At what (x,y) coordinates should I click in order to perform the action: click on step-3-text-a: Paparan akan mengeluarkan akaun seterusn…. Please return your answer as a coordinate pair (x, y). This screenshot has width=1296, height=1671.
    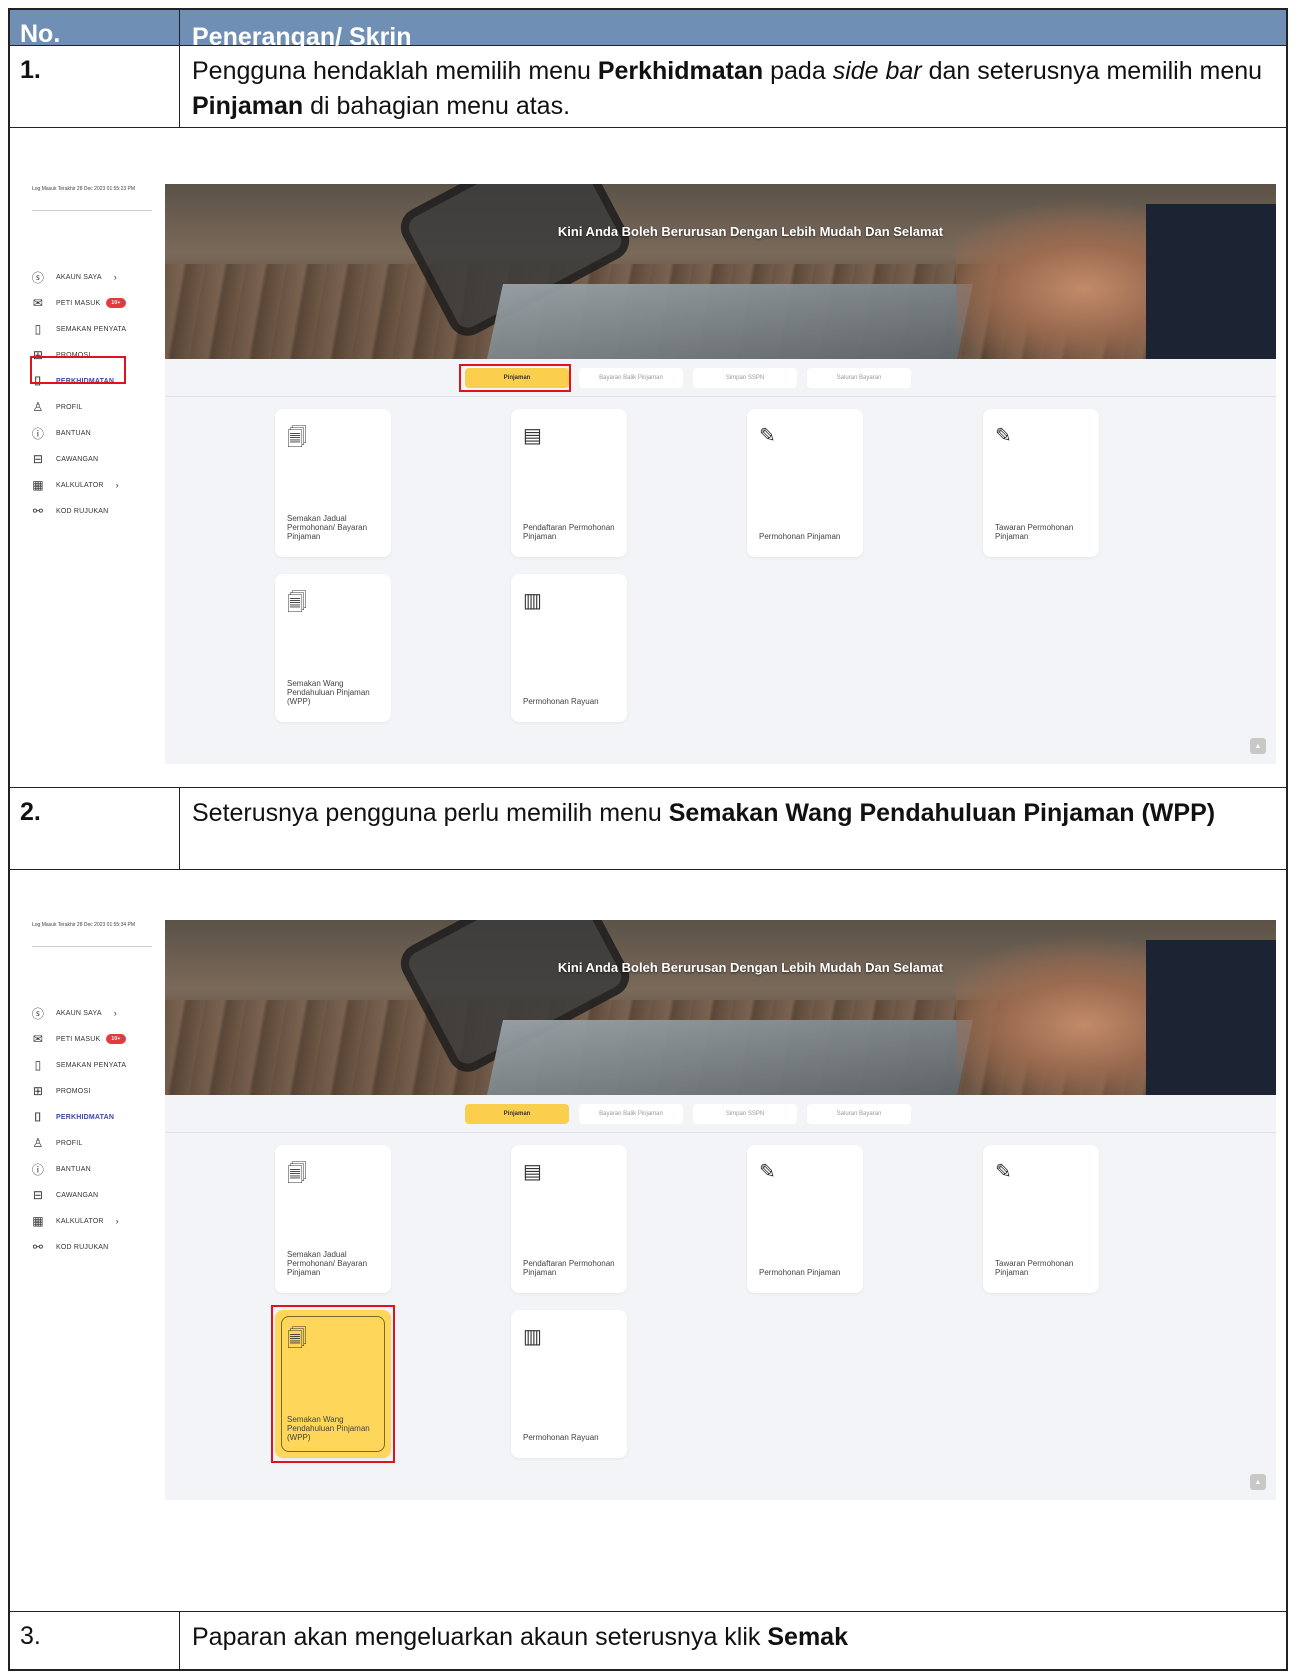
    Looking at the image, I should click on (480, 1637).